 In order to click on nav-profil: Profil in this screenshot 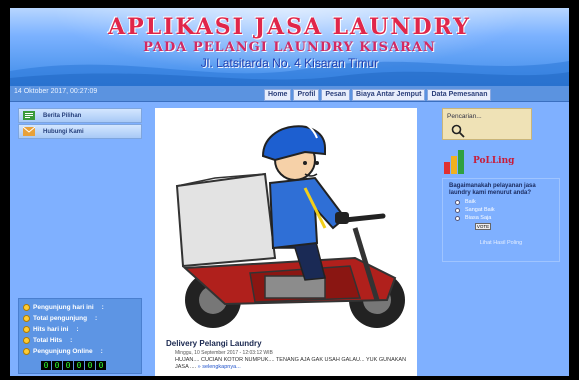, I will do `click(306, 95)`.